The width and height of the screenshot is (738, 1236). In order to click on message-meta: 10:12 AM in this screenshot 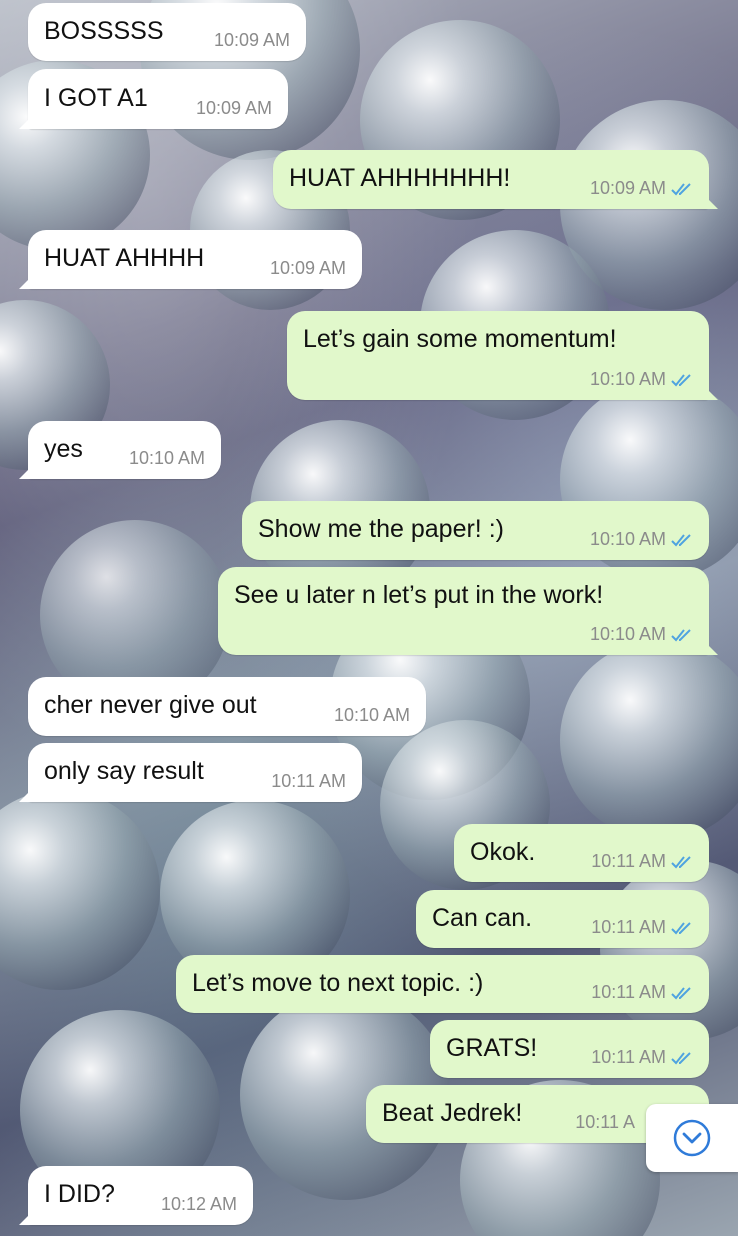, I will do `click(199, 1204)`.